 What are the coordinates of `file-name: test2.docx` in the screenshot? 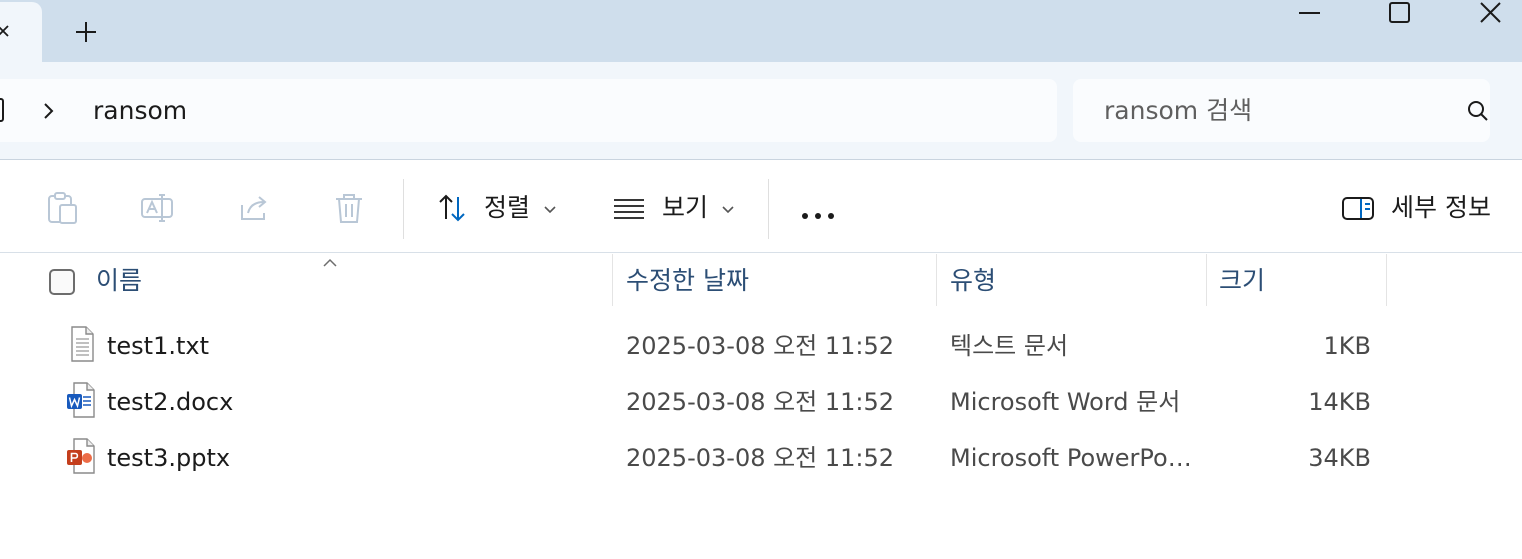 It's located at (170, 402).